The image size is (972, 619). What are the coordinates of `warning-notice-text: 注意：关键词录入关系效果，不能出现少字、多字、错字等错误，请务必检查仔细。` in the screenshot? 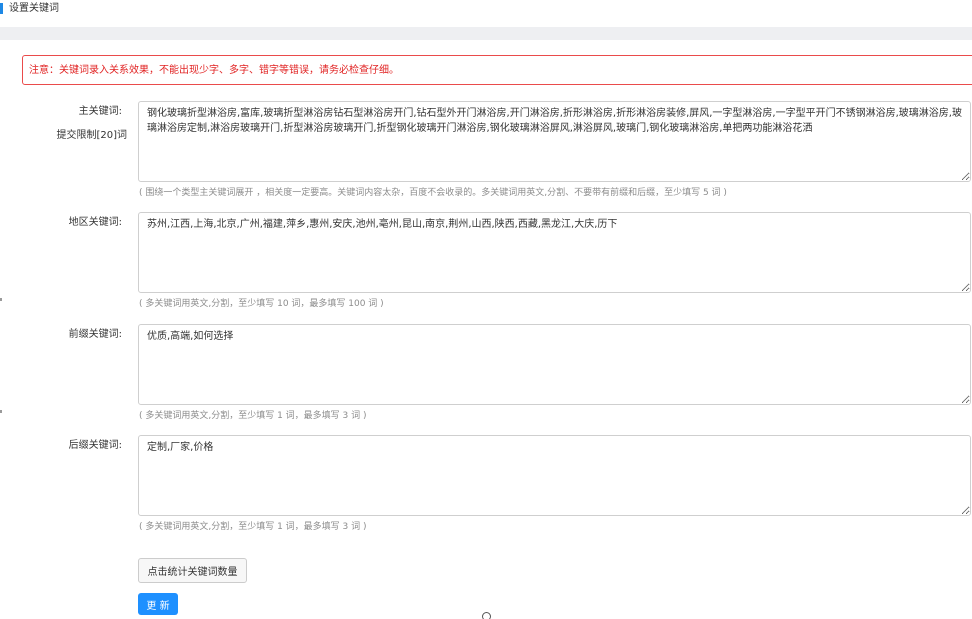 It's located at (214, 70).